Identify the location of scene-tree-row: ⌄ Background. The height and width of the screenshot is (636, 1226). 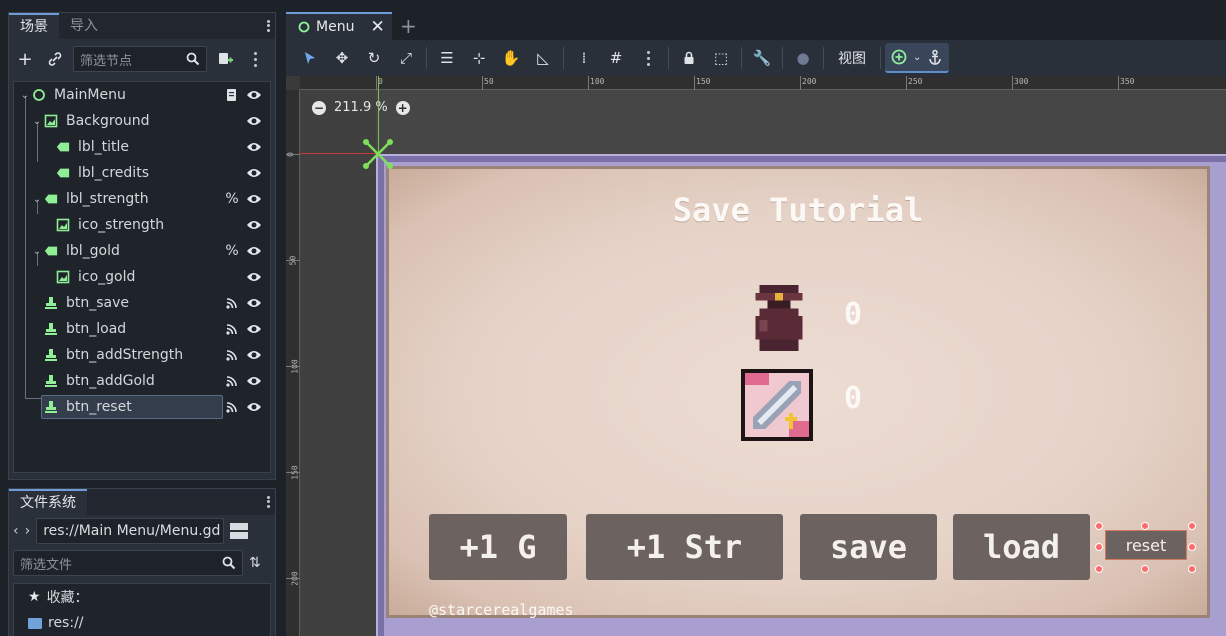
(142, 121).